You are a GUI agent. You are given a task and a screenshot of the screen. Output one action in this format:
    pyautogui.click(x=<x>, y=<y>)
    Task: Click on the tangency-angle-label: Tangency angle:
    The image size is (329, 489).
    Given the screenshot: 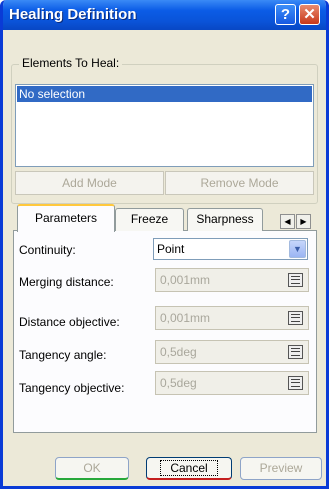 What is the action you would take?
    pyautogui.click(x=63, y=355)
    